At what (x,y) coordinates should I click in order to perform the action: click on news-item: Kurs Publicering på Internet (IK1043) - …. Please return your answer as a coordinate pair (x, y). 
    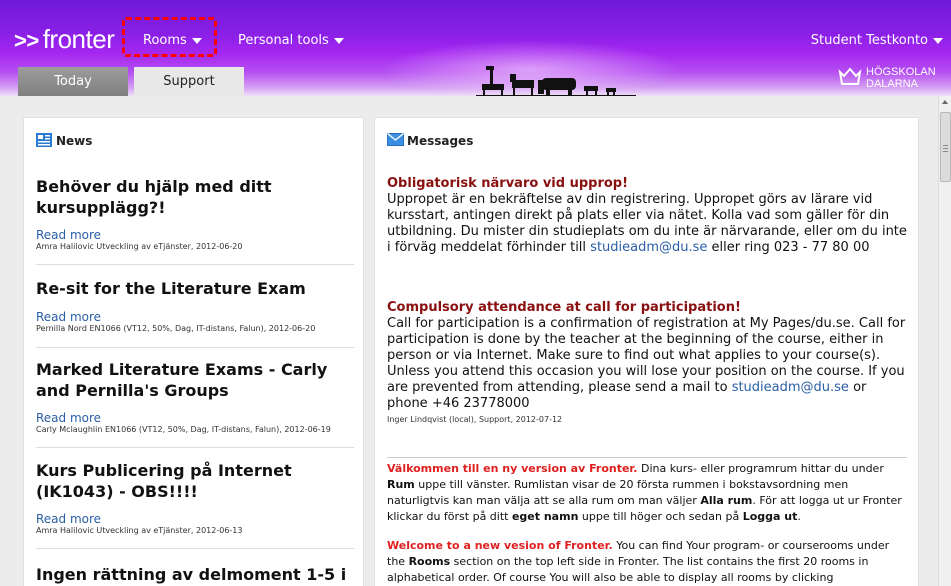
    Looking at the image, I should click on (195, 504).